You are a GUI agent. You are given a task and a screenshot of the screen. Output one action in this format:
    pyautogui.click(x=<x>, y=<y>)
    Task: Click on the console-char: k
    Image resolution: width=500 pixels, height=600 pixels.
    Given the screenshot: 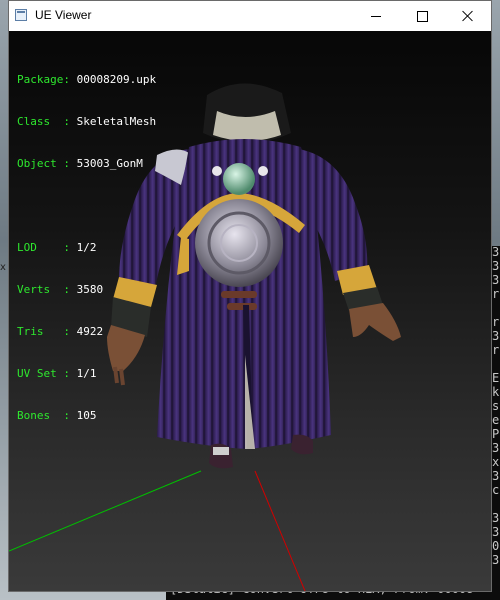 What is the action you would take?
    pyautogui.click(x=496, y=392)
    